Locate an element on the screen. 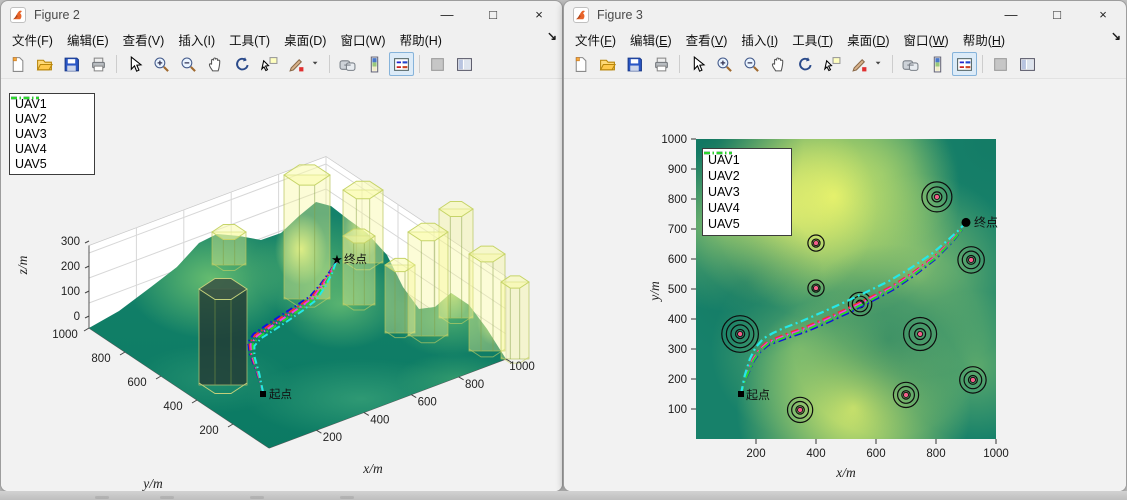  figure3-titlebar: Figure 3 — □ × is located at coordinates (845, 14).